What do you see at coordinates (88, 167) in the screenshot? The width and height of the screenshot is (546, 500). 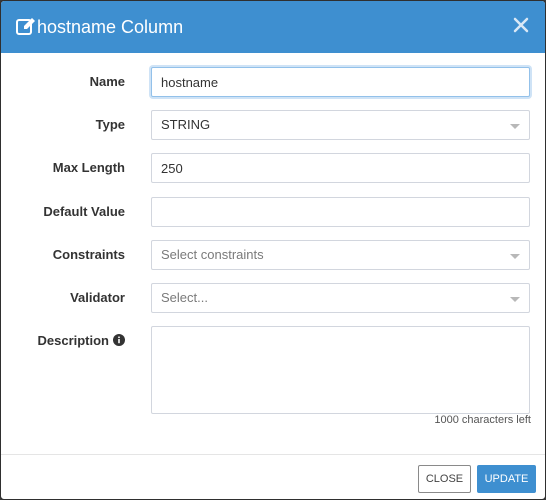 I see `max-length-label: Max Length` at bounding box center [88, 167].